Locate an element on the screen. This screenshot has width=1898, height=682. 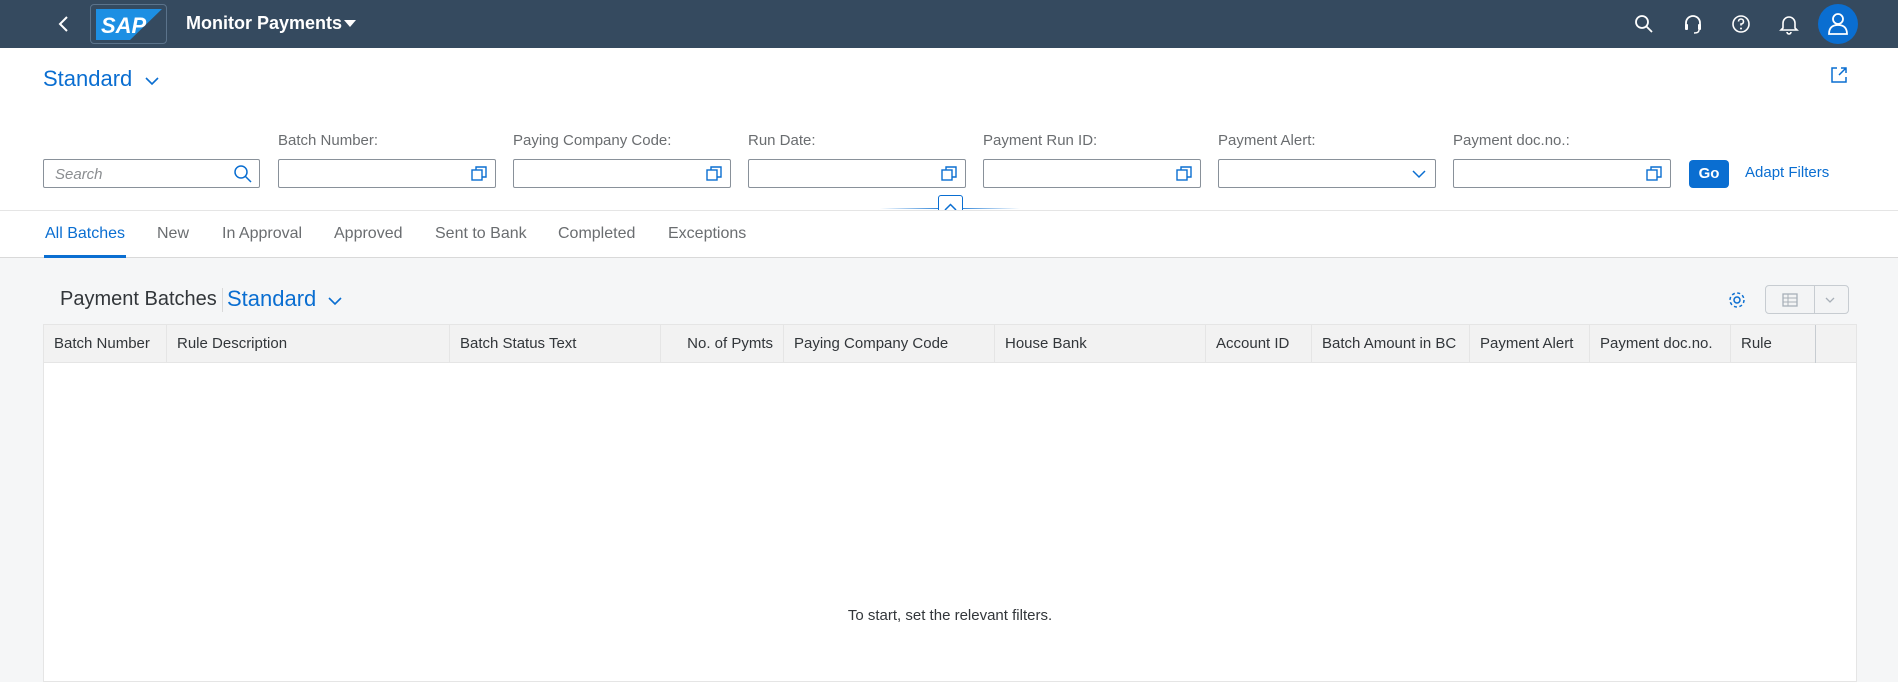
adapt-filters-button: Adapt Filters is located at coordinates (1787, 172).